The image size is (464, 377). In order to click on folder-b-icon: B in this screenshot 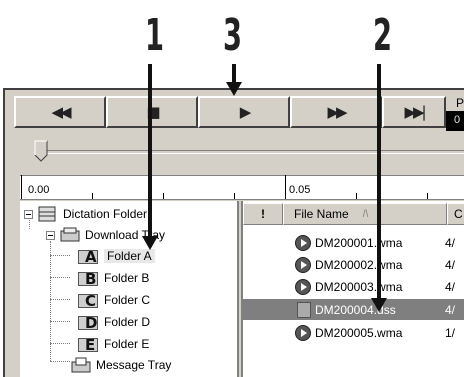, I will do `click(89, 278)`.